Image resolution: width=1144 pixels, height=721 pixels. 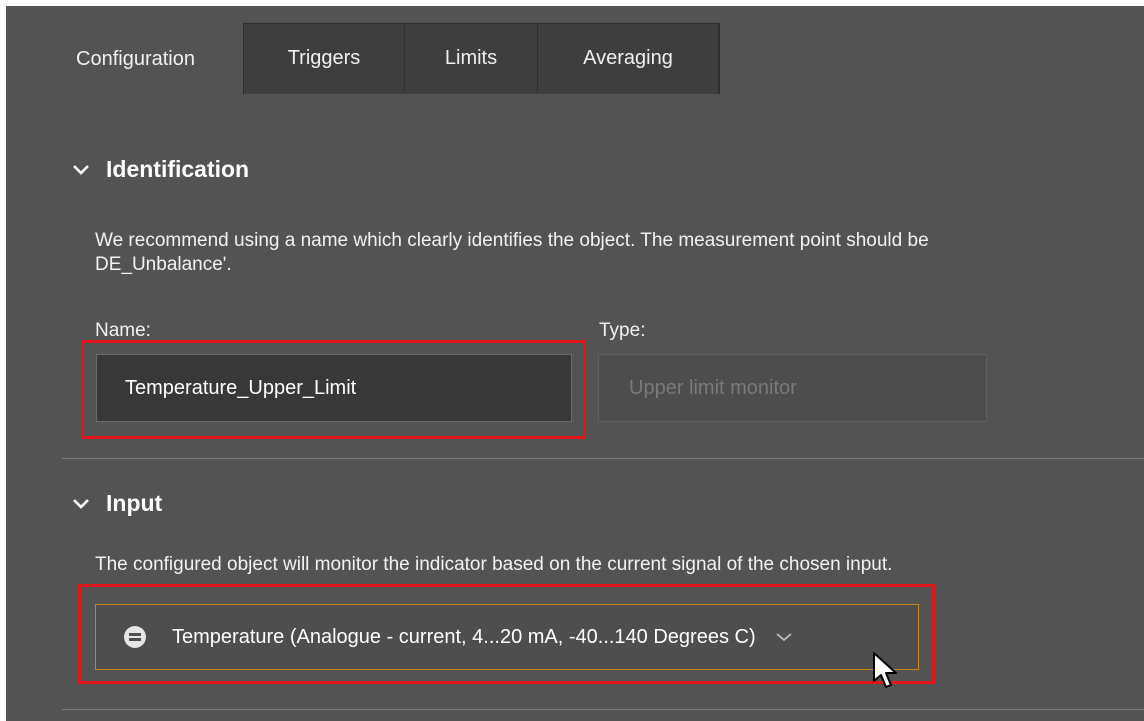 I want to click on name-highlight-box, so click(x=333, y=389).